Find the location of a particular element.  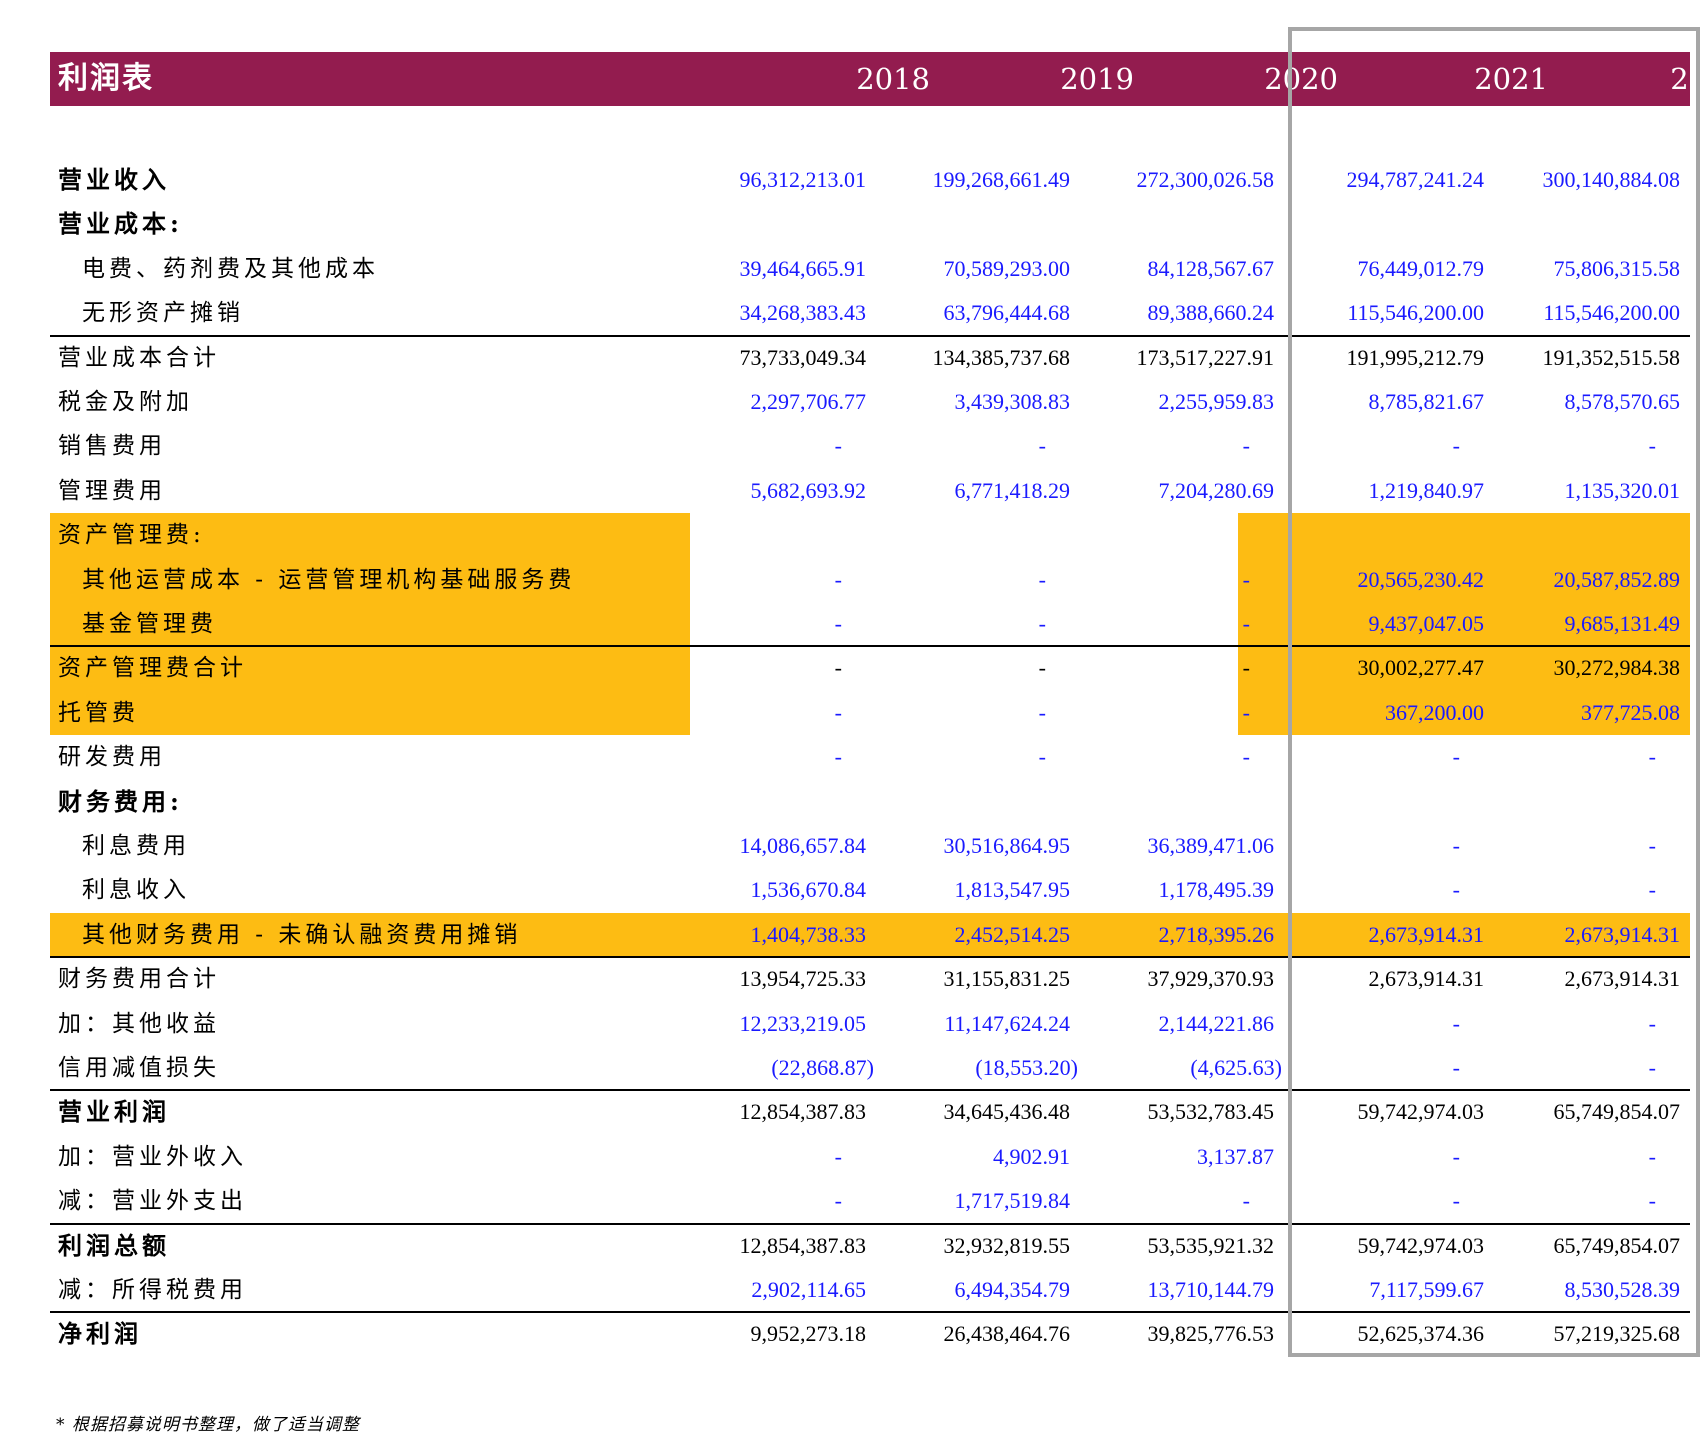

cell-2018: 13,954,725.33 is located at coordinates (803, 979).